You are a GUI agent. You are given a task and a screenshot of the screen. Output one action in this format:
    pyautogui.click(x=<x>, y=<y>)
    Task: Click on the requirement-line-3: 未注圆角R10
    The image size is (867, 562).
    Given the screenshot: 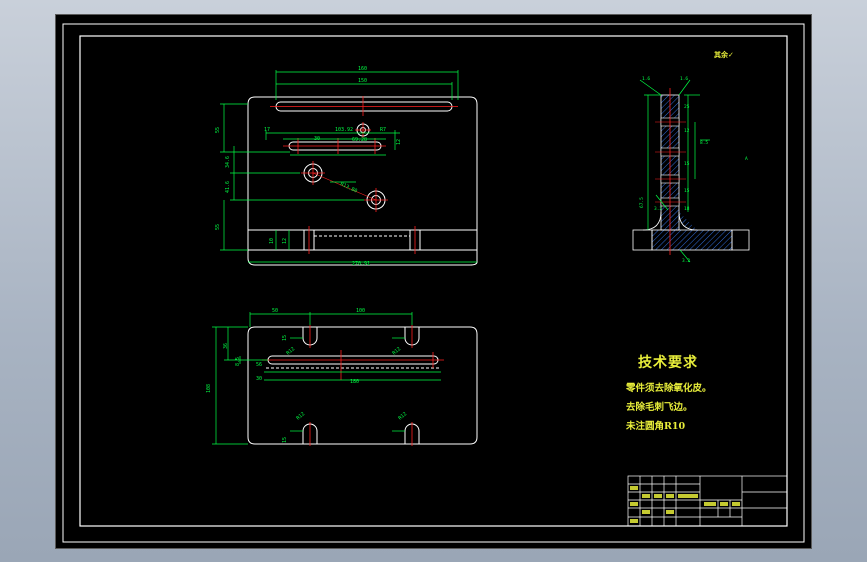 What is the action you would take?
    pyautogui.click(x=656, y=426)
    